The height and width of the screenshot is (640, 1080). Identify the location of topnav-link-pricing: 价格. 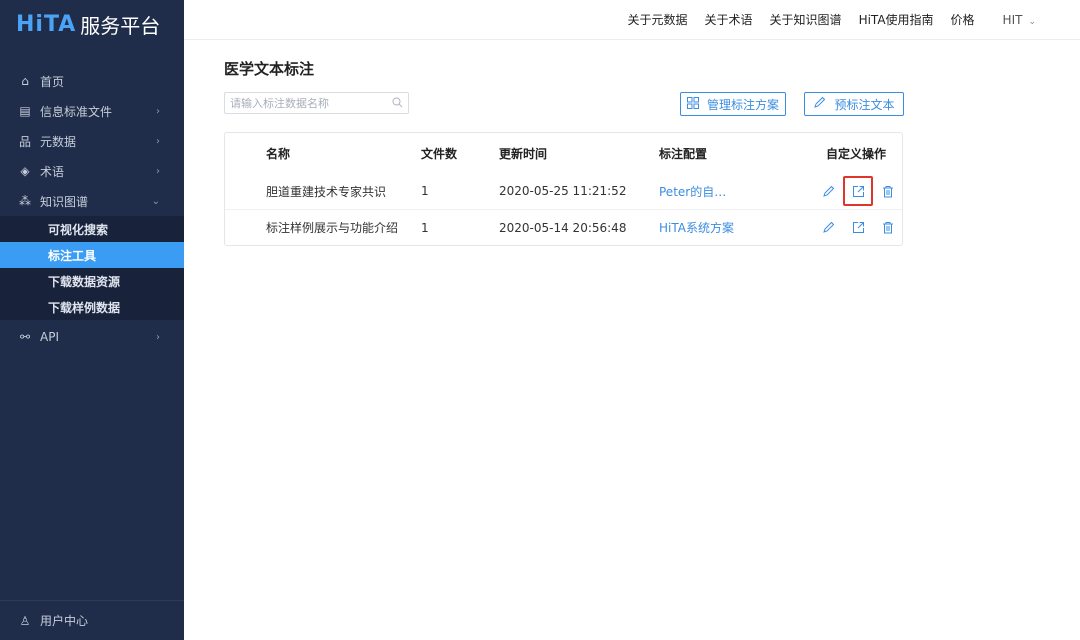
(963, 19).